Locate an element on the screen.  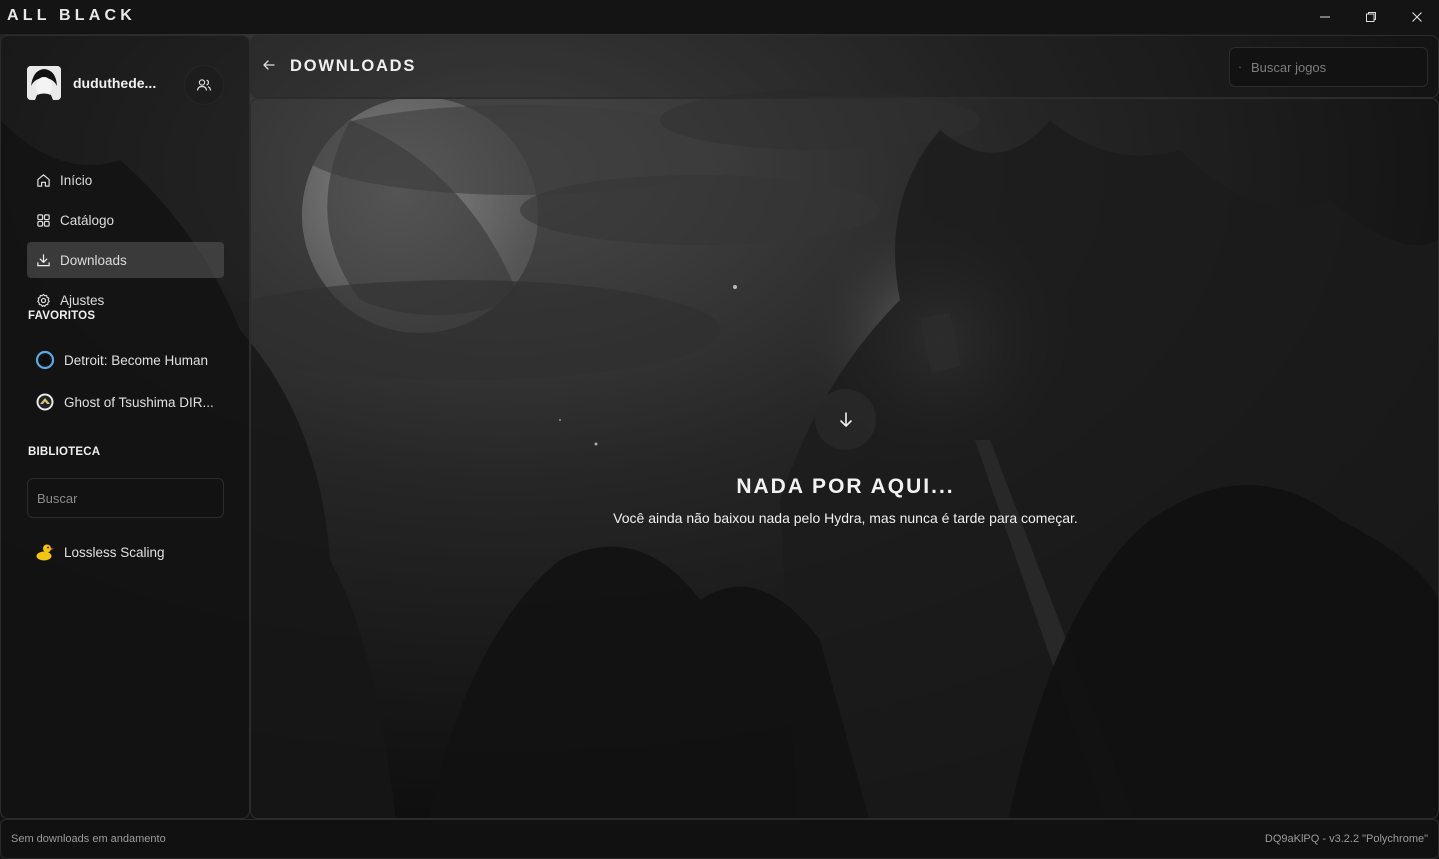
gear-icon is located at coordinates (43, 300).